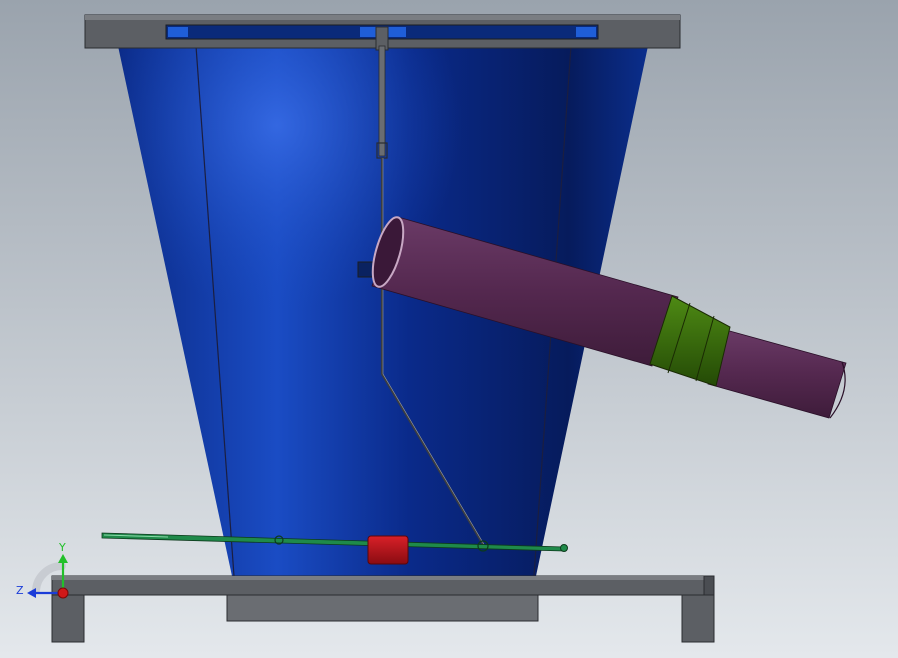  Describe the element at coordinates (178, 32) in the screenshot. I see `slot-window-left` at that location.